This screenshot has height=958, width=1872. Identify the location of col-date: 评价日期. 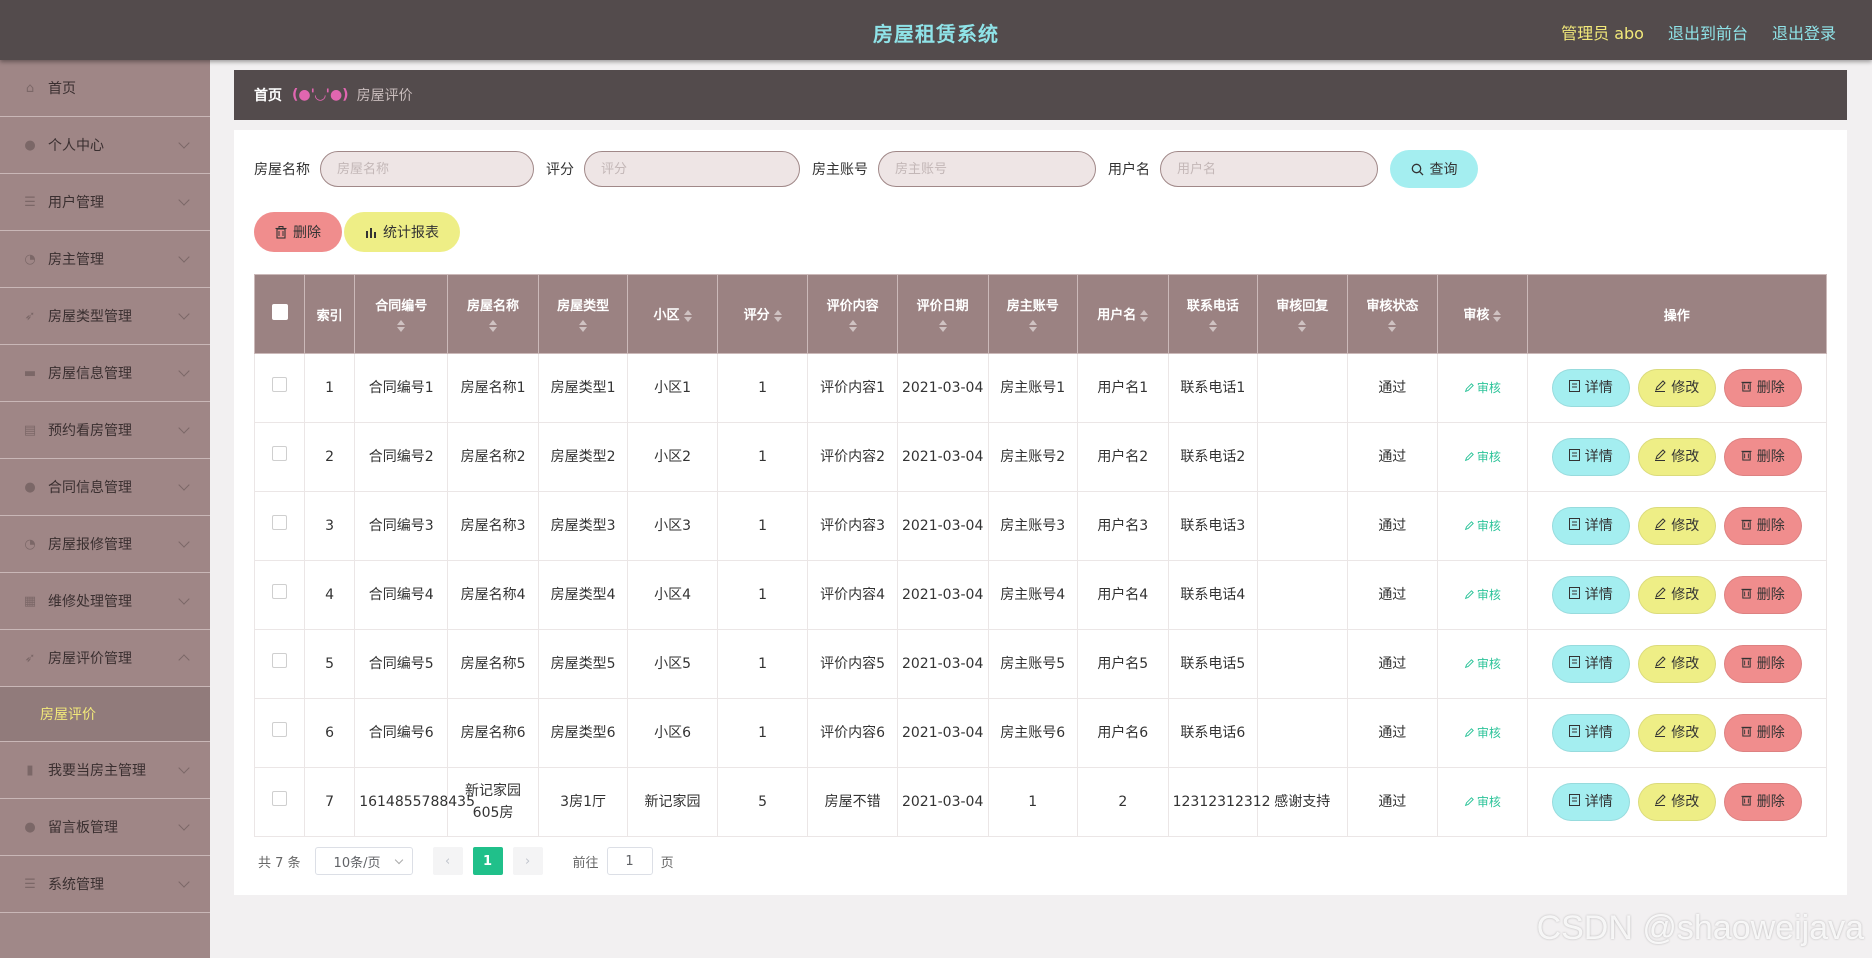
(942, 314).